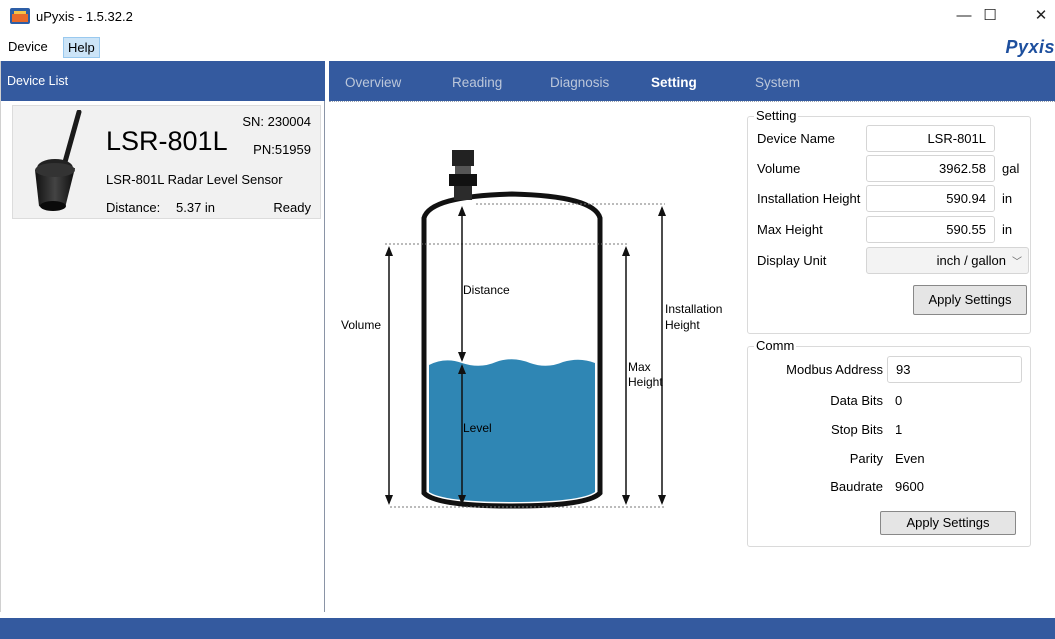 This screenshot has width=1055, height=639. I want to click on installation-height-label: Installation Height, so click(809, 198).